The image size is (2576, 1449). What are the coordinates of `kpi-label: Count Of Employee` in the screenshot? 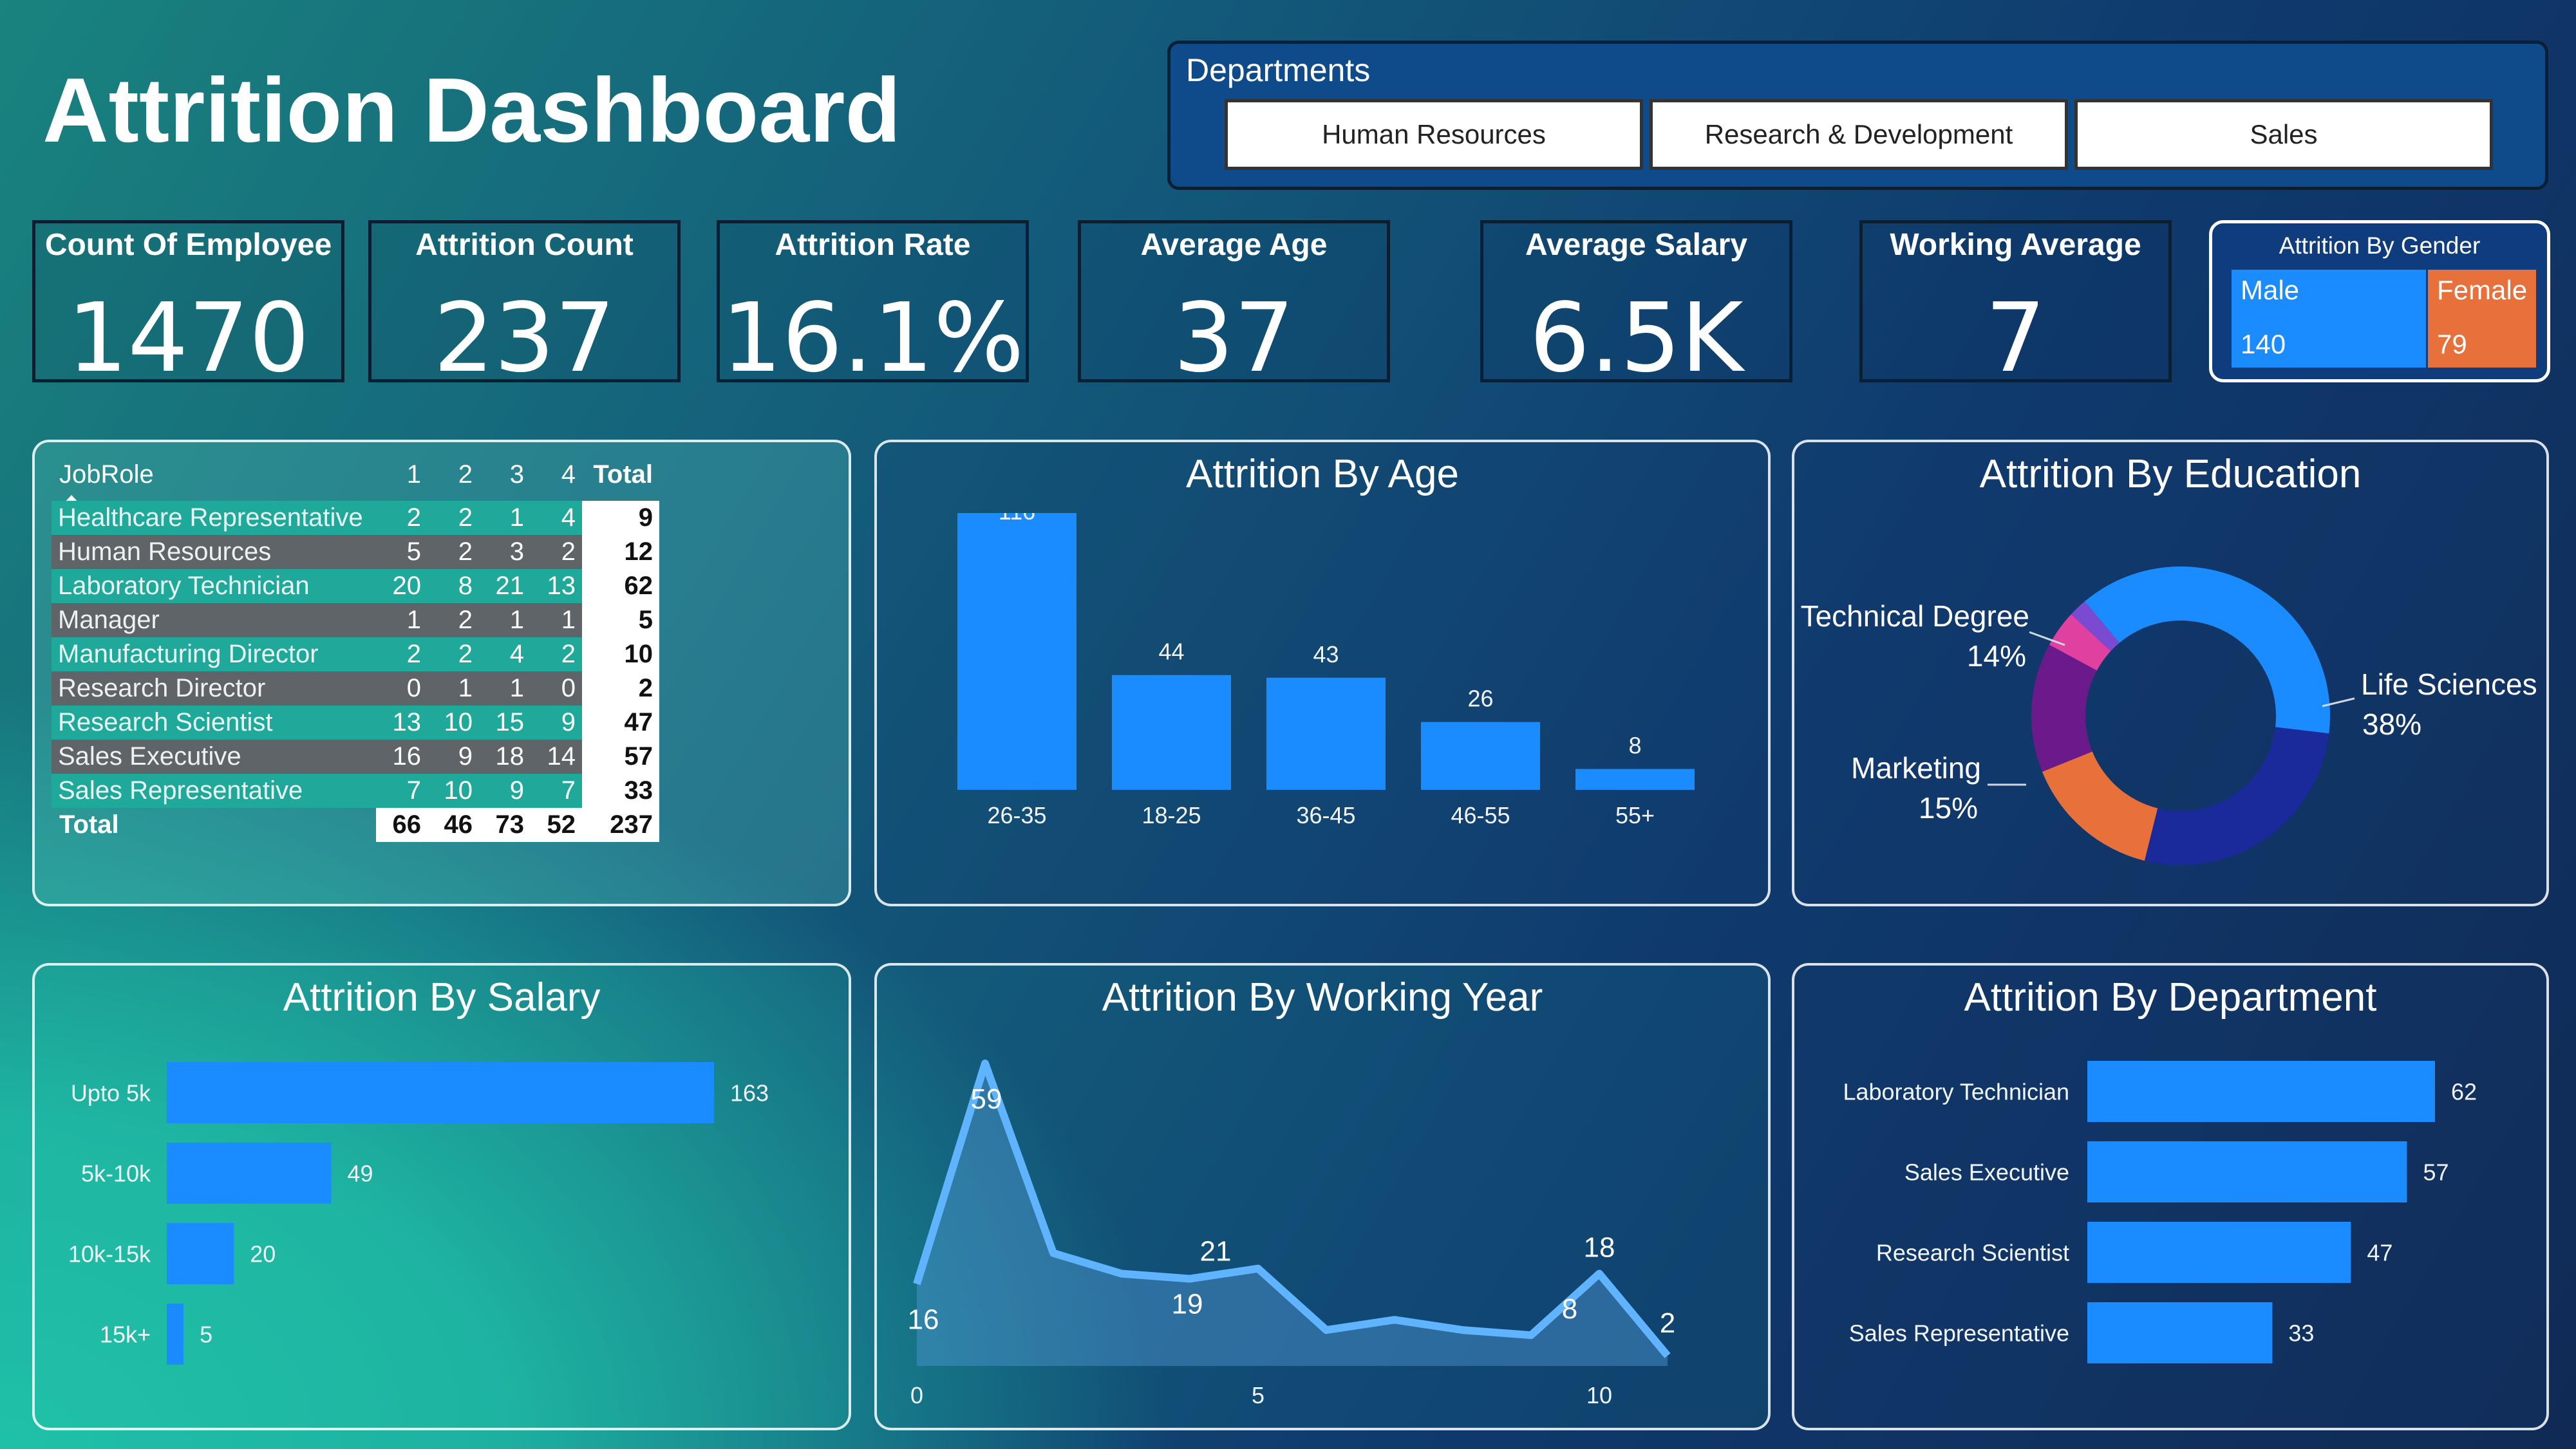 It's located at (188, 245).